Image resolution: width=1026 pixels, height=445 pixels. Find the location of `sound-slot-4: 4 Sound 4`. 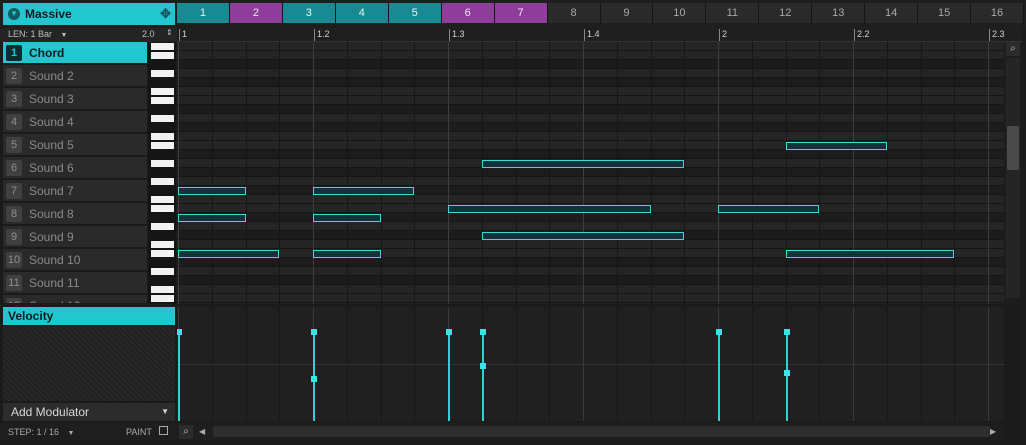

sound-slot-4: 4 Sound 4 is located at coordinates (75, 122).